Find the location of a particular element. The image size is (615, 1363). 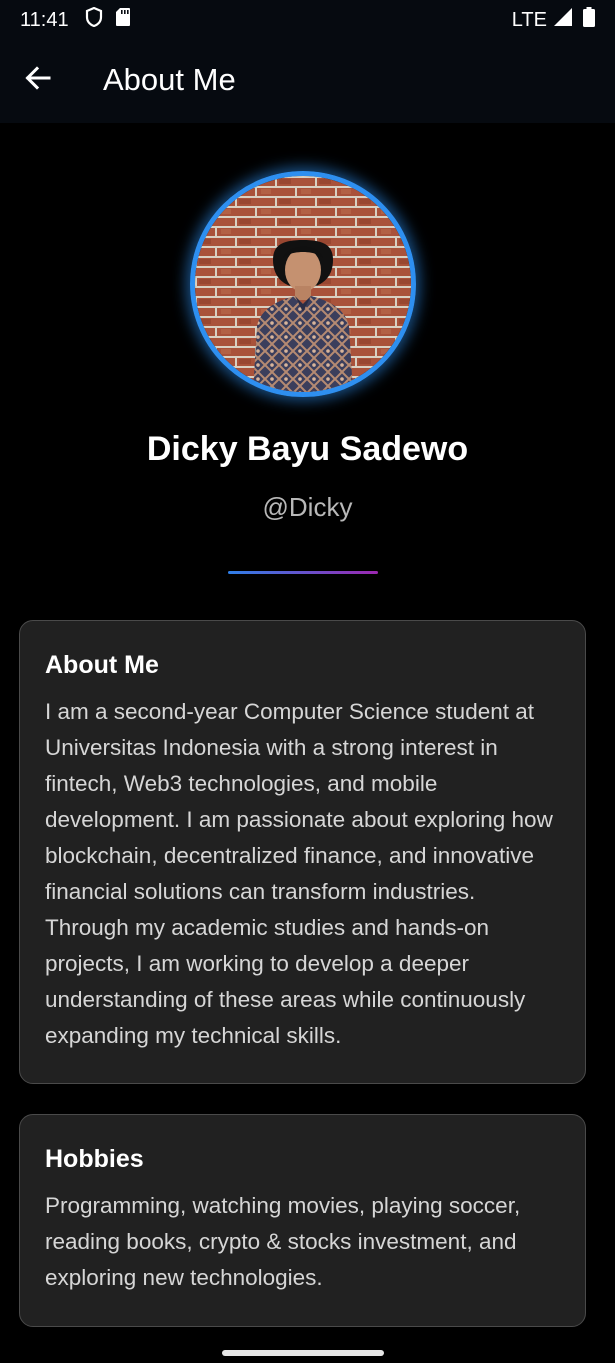

status-bar-right: LTE is located at coordinates (553, 20).